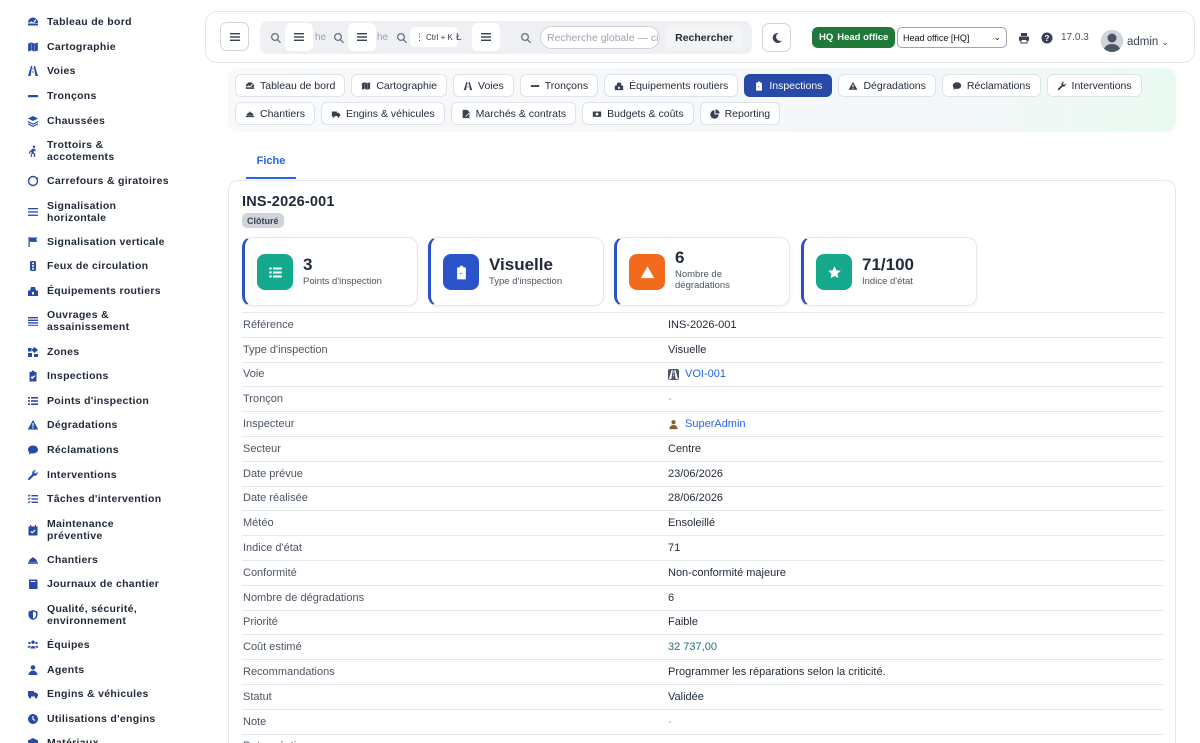 This screenshot has width=1200, height=743. What do you see at coordinates (98, 694) in the screenshot?
I see `sidebar-item-engins-vehicules: Engins & véhicules` at bounding box center [98, 694].